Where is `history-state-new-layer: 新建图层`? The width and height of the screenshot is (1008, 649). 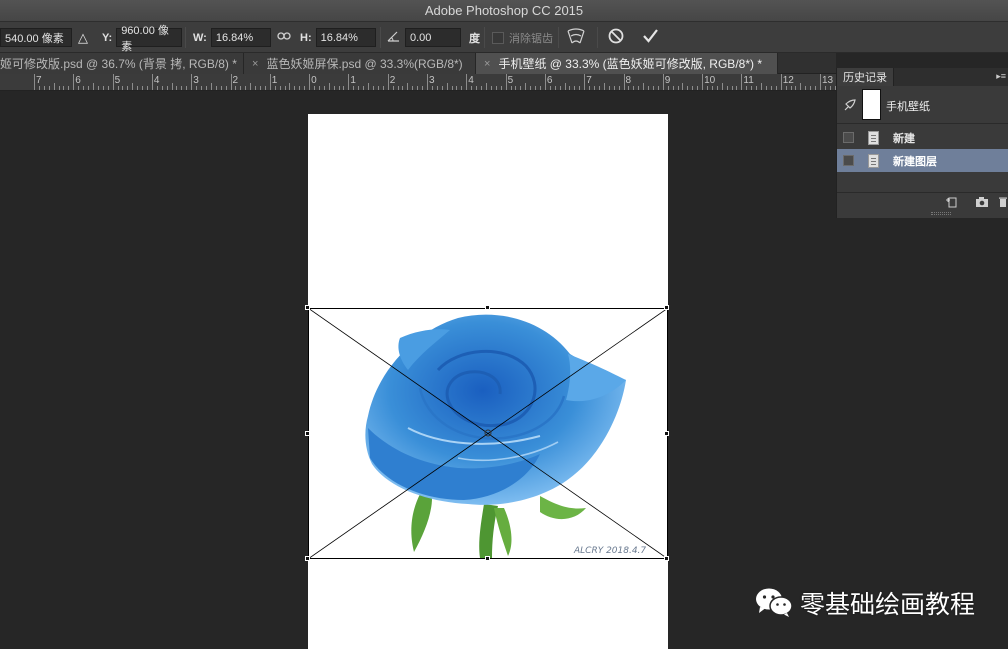 history-state-new-layer: 新建图层 is located at coordinates (922, 160).